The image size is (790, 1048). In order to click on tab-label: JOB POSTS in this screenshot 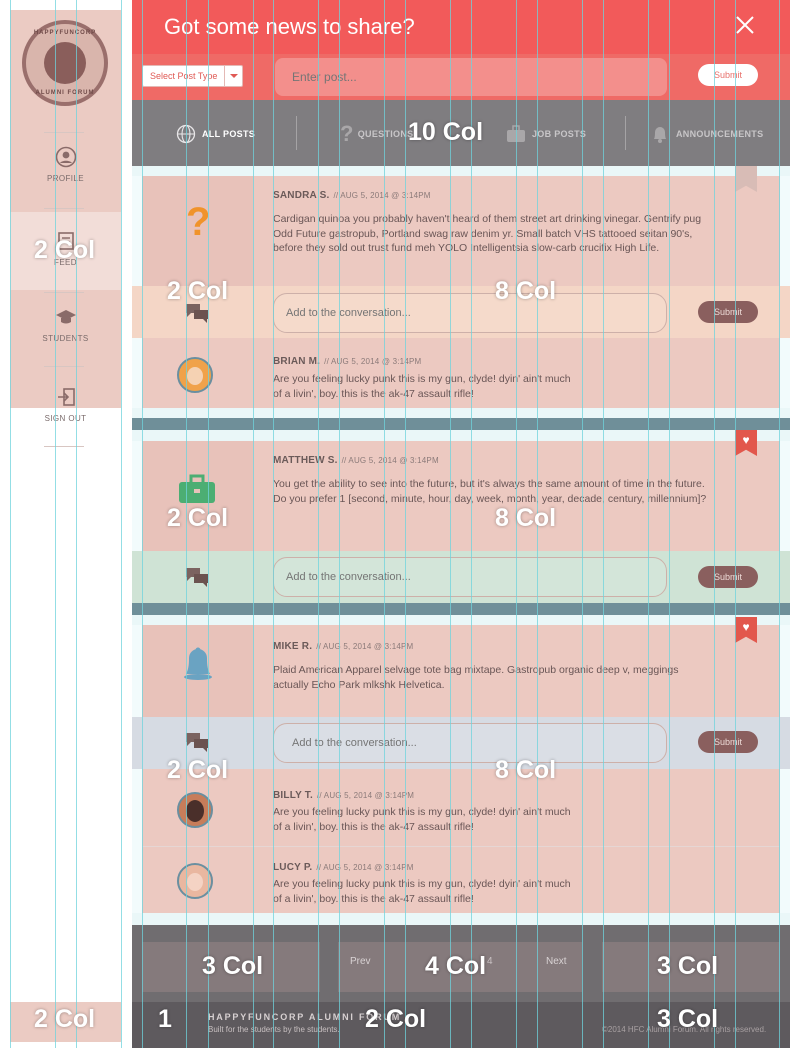, I will do `click(559, 134)`.